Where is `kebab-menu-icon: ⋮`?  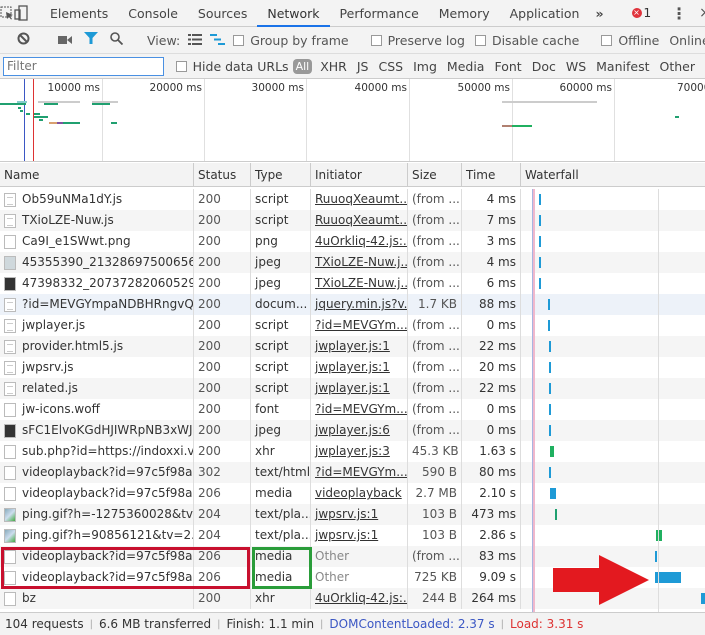 kebab-menu-icon: ⋮ is located at coordinates (679, 13).